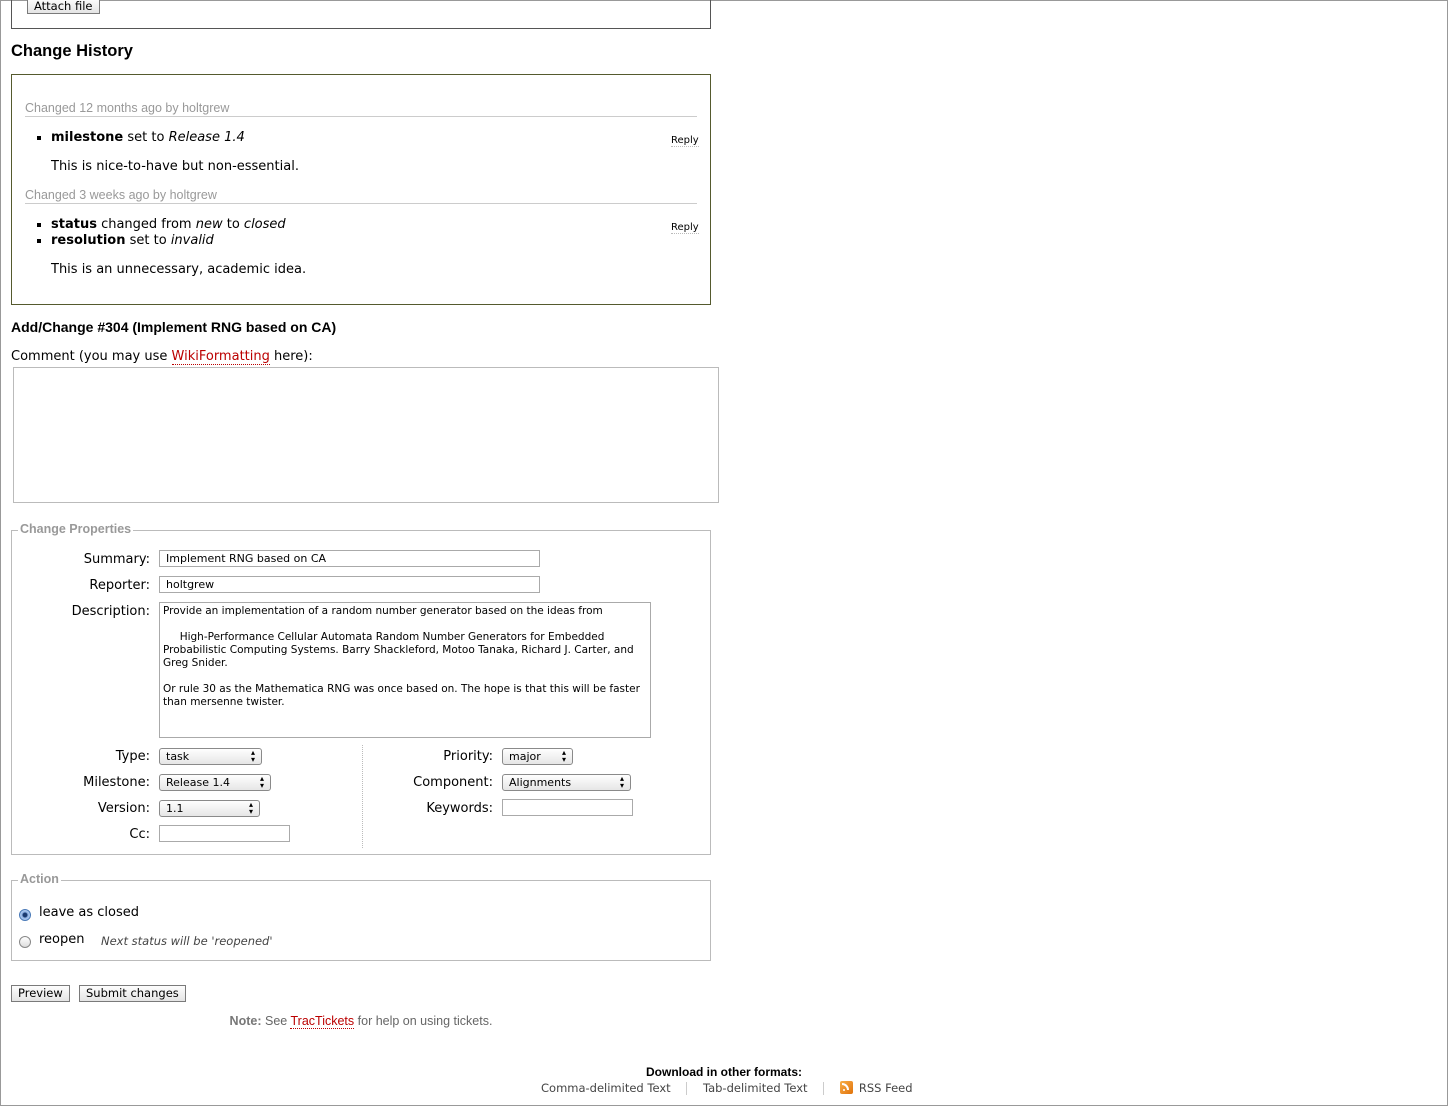  What do you see at coordinates (209, 808) in the screenshot?
I see `version-select: 1.1 ▴ ▾` at bounding box center [209, 808].